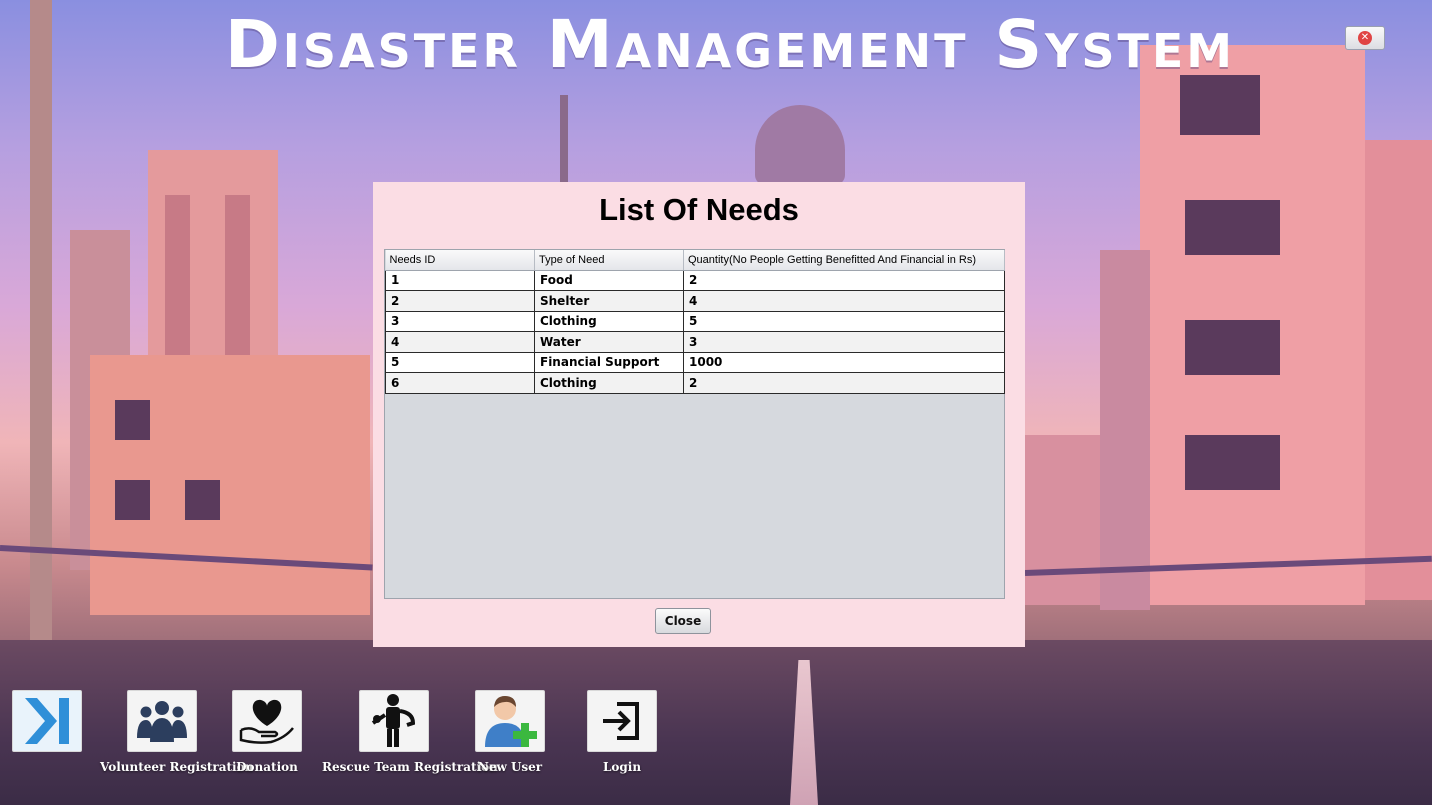  I want to click on nav-label: Volunteer Registration, so click(177, 767).